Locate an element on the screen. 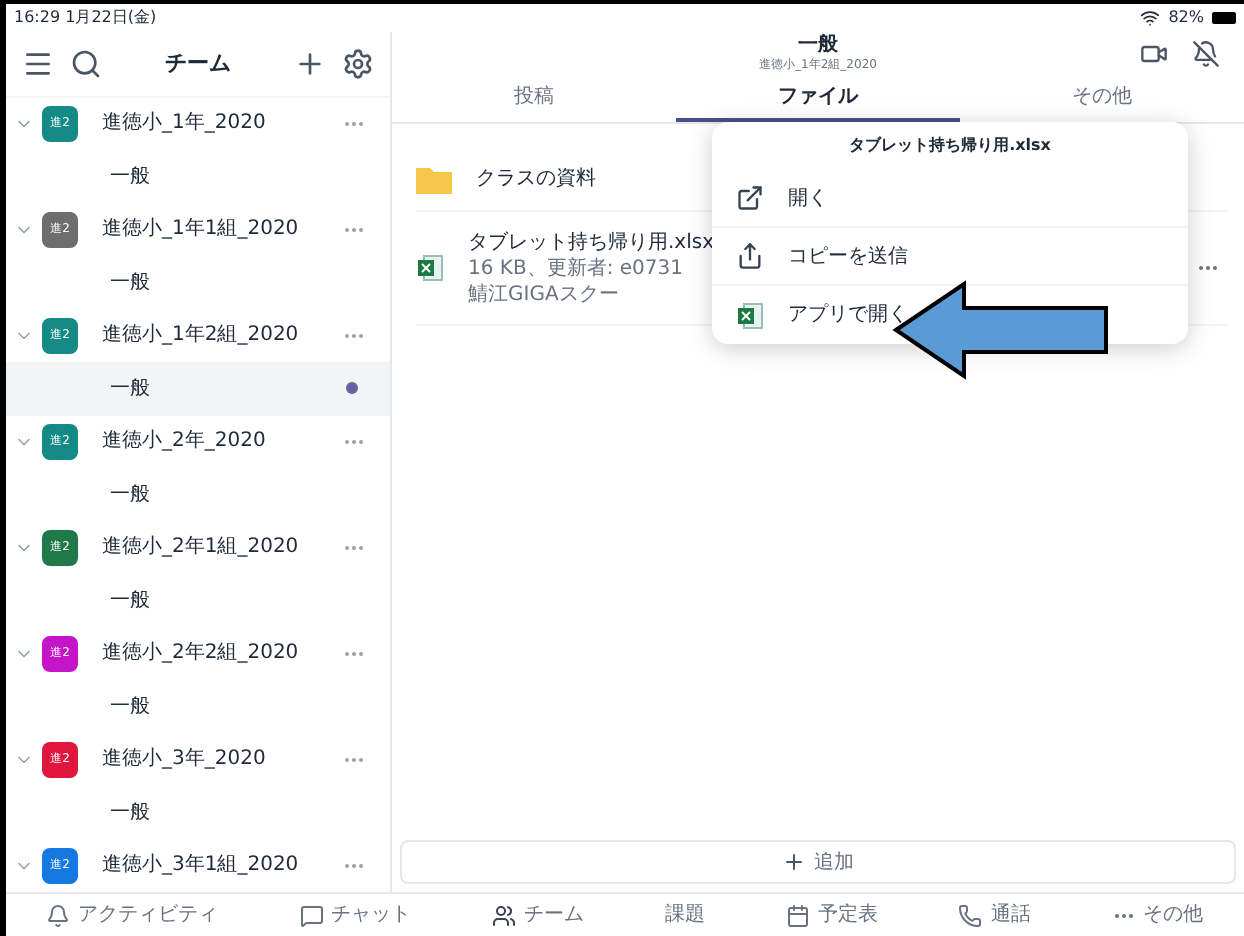  tab: その他 is located at coordinates (1102, 99).